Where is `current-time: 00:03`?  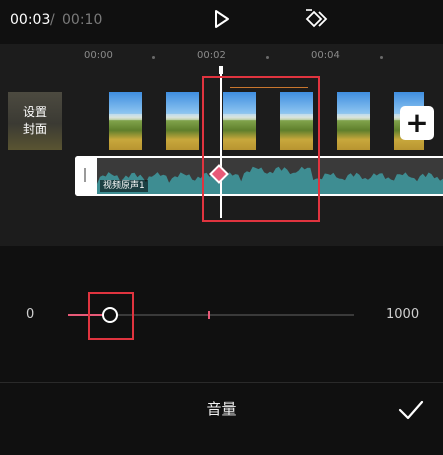 current-time: 00:03 is located at coordinates (30, 20).